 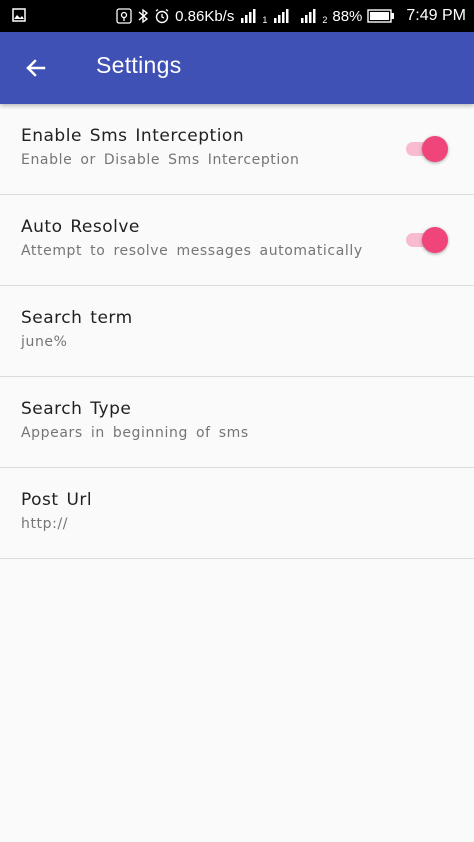 What do you see at coordinates (381, 16) in the screenshot?
I see `battery-icon` at bounding box center [381, 16].